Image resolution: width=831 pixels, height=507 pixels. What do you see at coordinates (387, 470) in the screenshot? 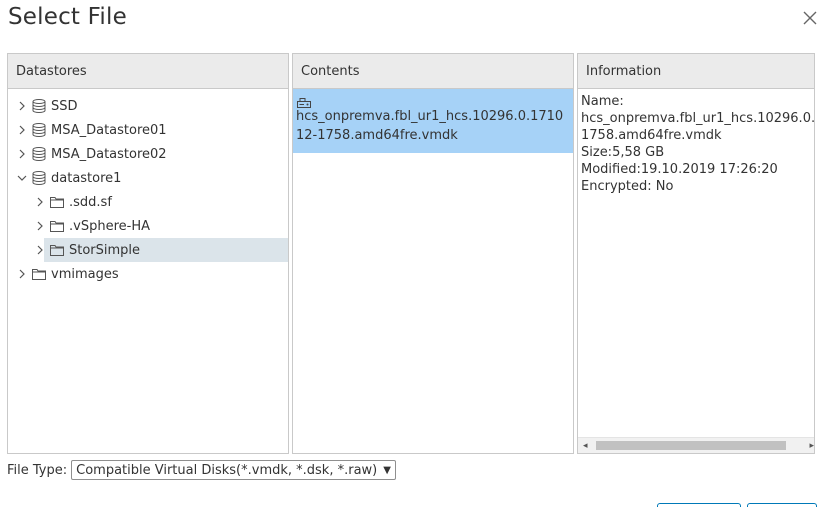
I see `dropdown-caret-icon: ▼` at bounding box center [387, 470].